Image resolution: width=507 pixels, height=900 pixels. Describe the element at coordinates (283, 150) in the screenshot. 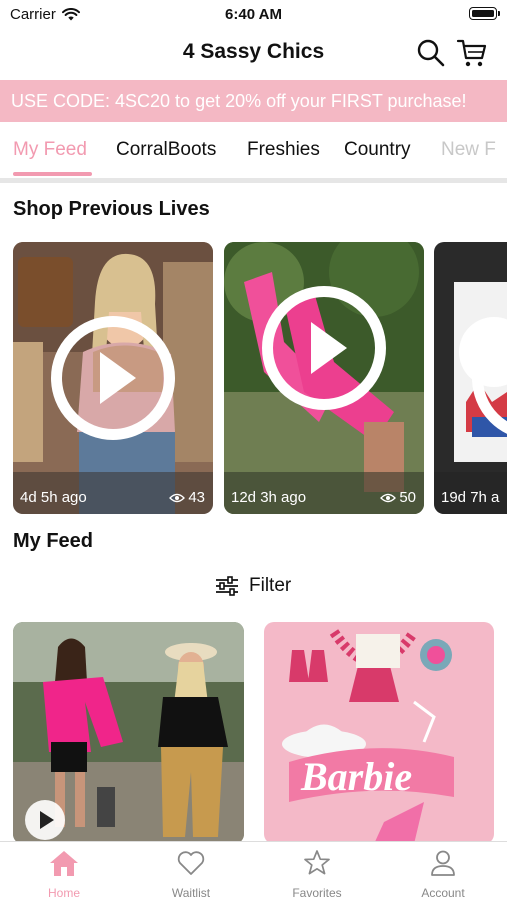

I see `tab-freshies: Freshies` at that location.